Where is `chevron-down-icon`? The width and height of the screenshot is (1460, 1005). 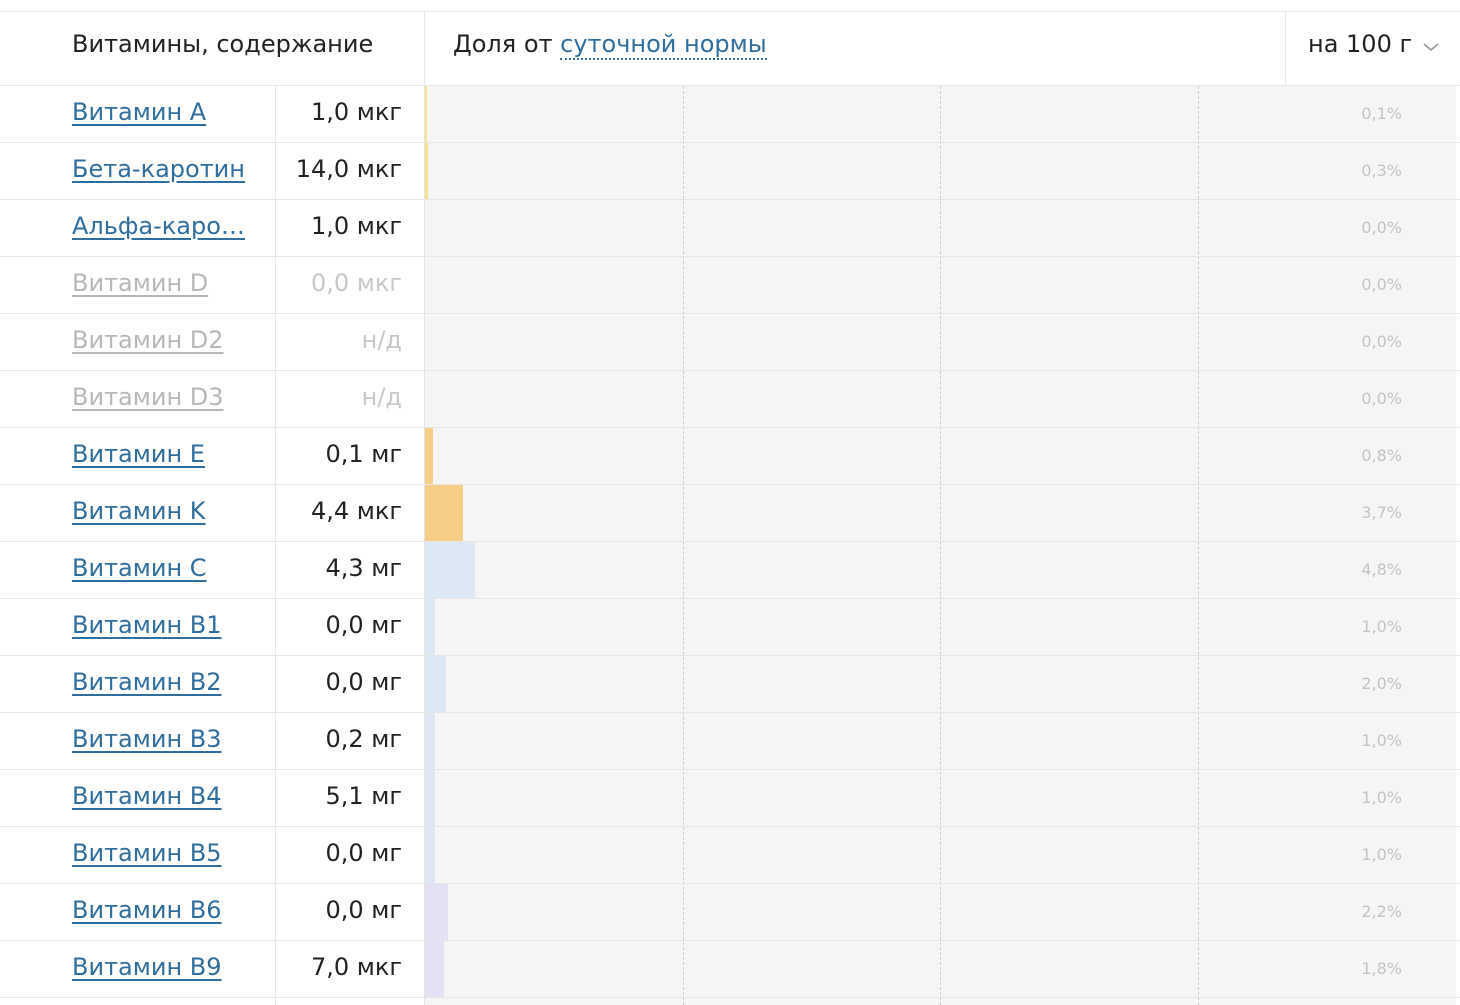
chevron-down-icon is located at coordinates (1431, 45).